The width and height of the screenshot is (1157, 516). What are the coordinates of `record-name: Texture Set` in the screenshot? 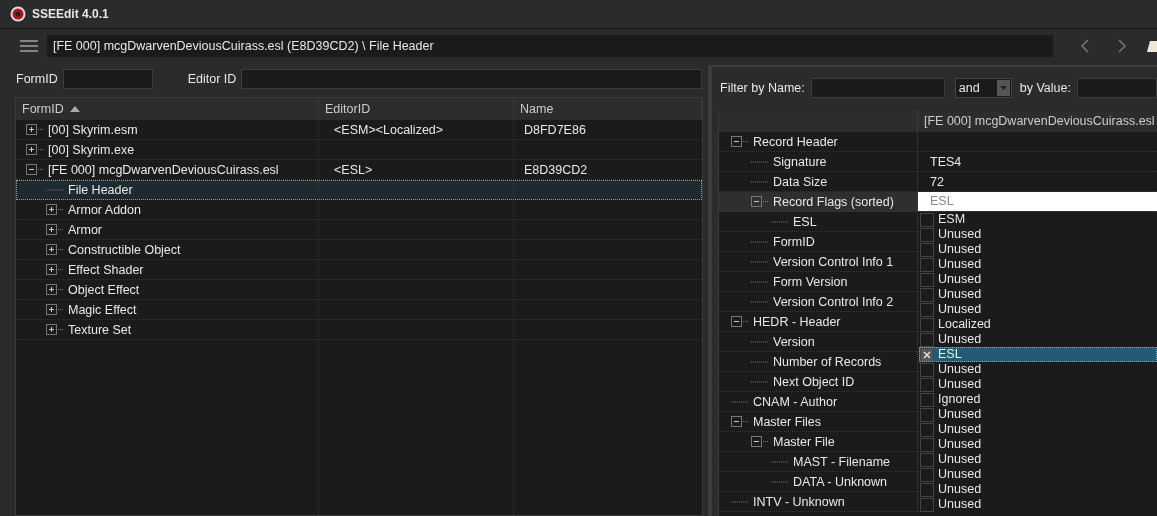 It's located at (100, 329).